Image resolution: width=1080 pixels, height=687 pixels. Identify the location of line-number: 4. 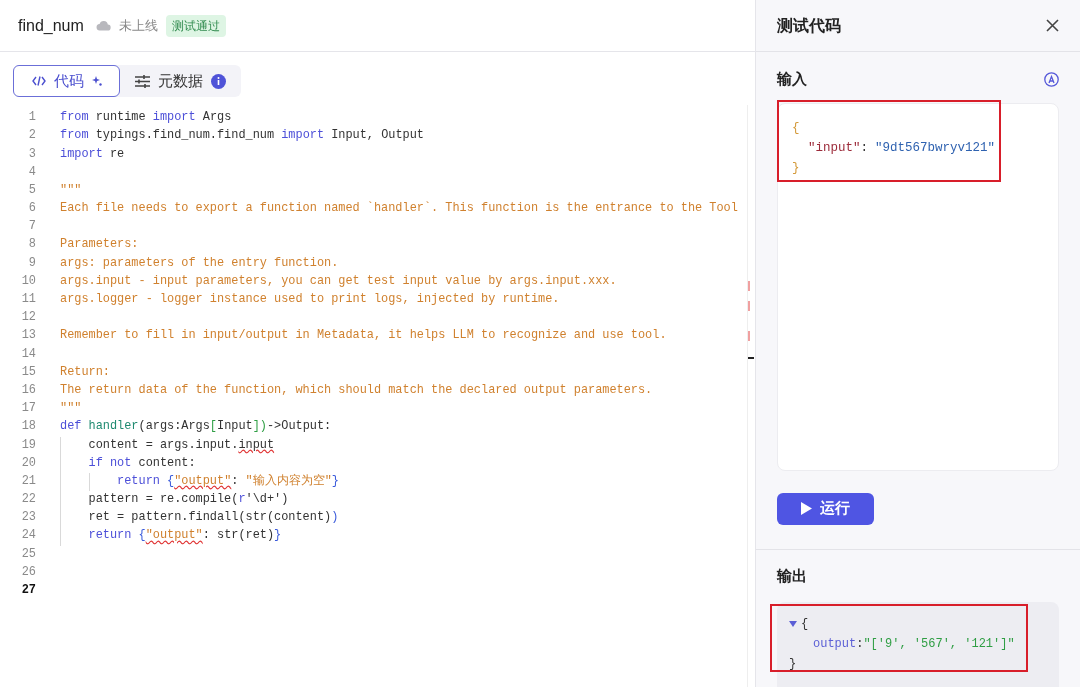
(32, 172).